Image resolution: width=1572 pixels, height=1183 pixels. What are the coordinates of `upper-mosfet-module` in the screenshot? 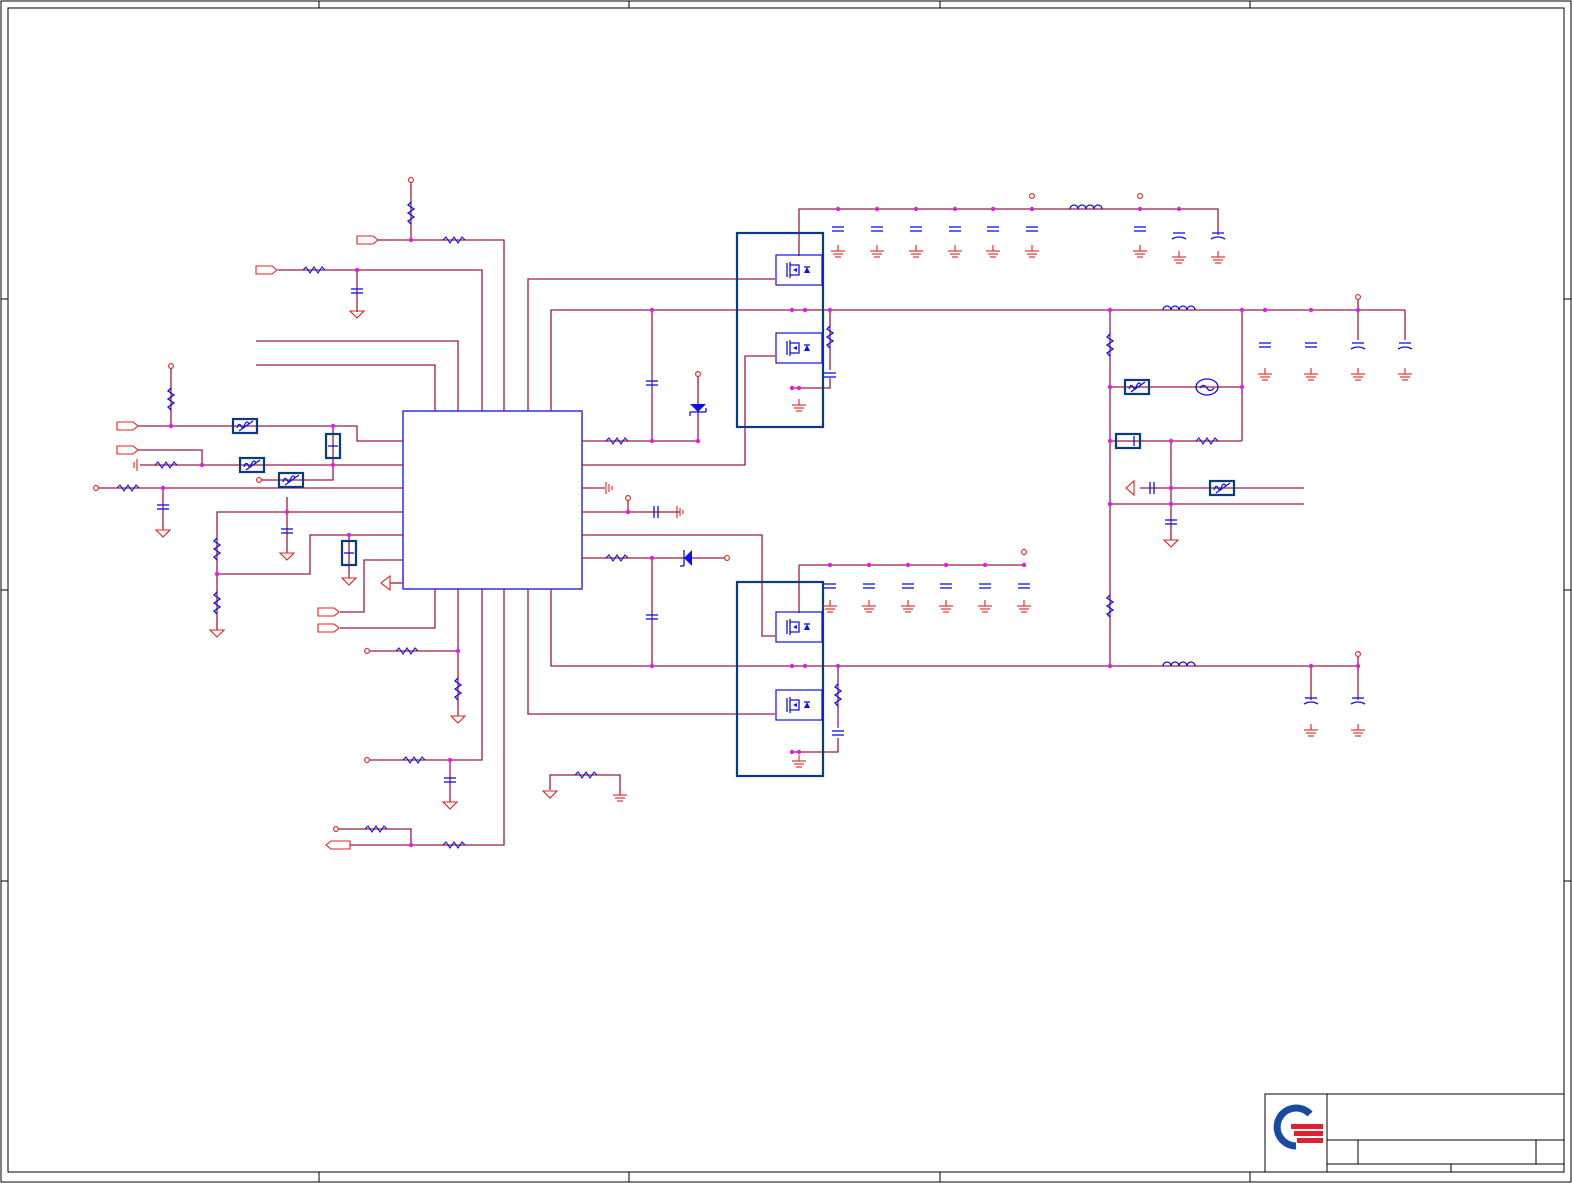 It's located at (780, 330).